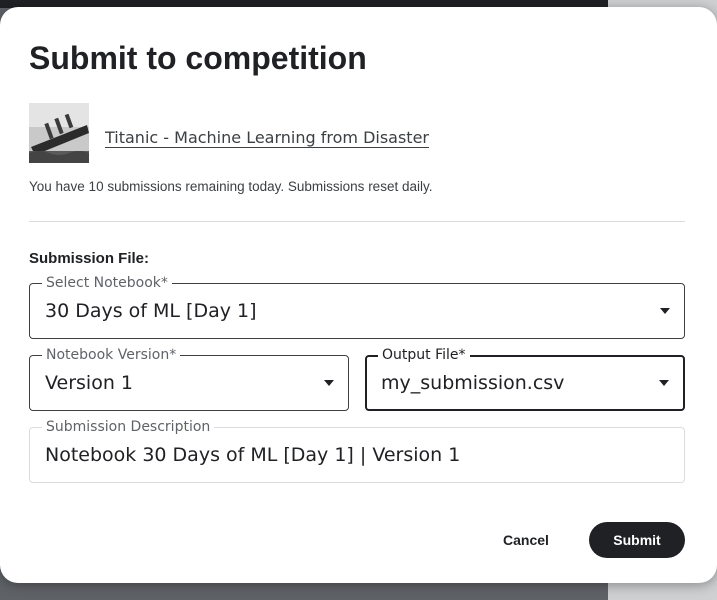 The height and width of the screenshot is (600, 717). What do you see at coordinates (189, 379) in the screenshot?
I see `notebook-version-dropdown: Notebook Version* Version 1` at bounding box center [189, 379].